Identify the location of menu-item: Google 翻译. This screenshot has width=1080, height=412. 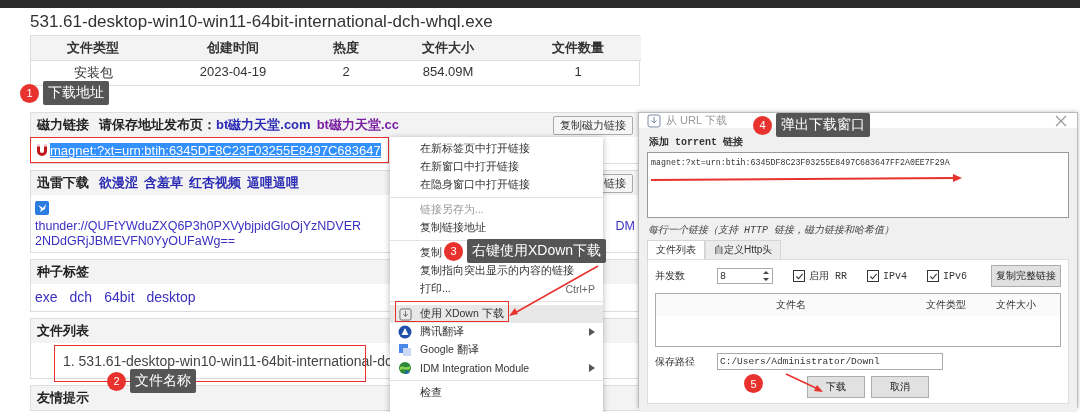
(496, 350).